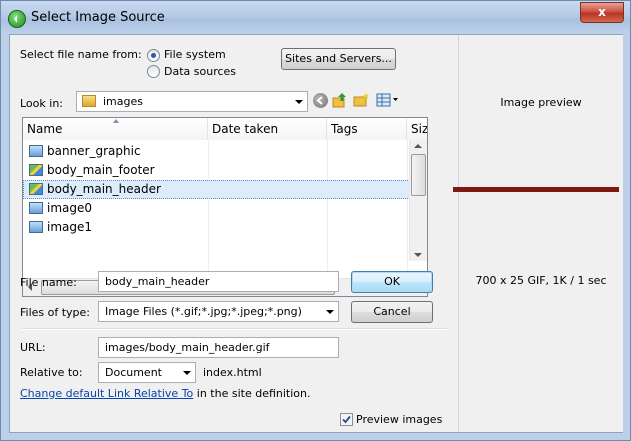  What do you see at coordinates (388, 100) in the screenshot?
I see `view-menu-icon` at bounding box center [388, 100].